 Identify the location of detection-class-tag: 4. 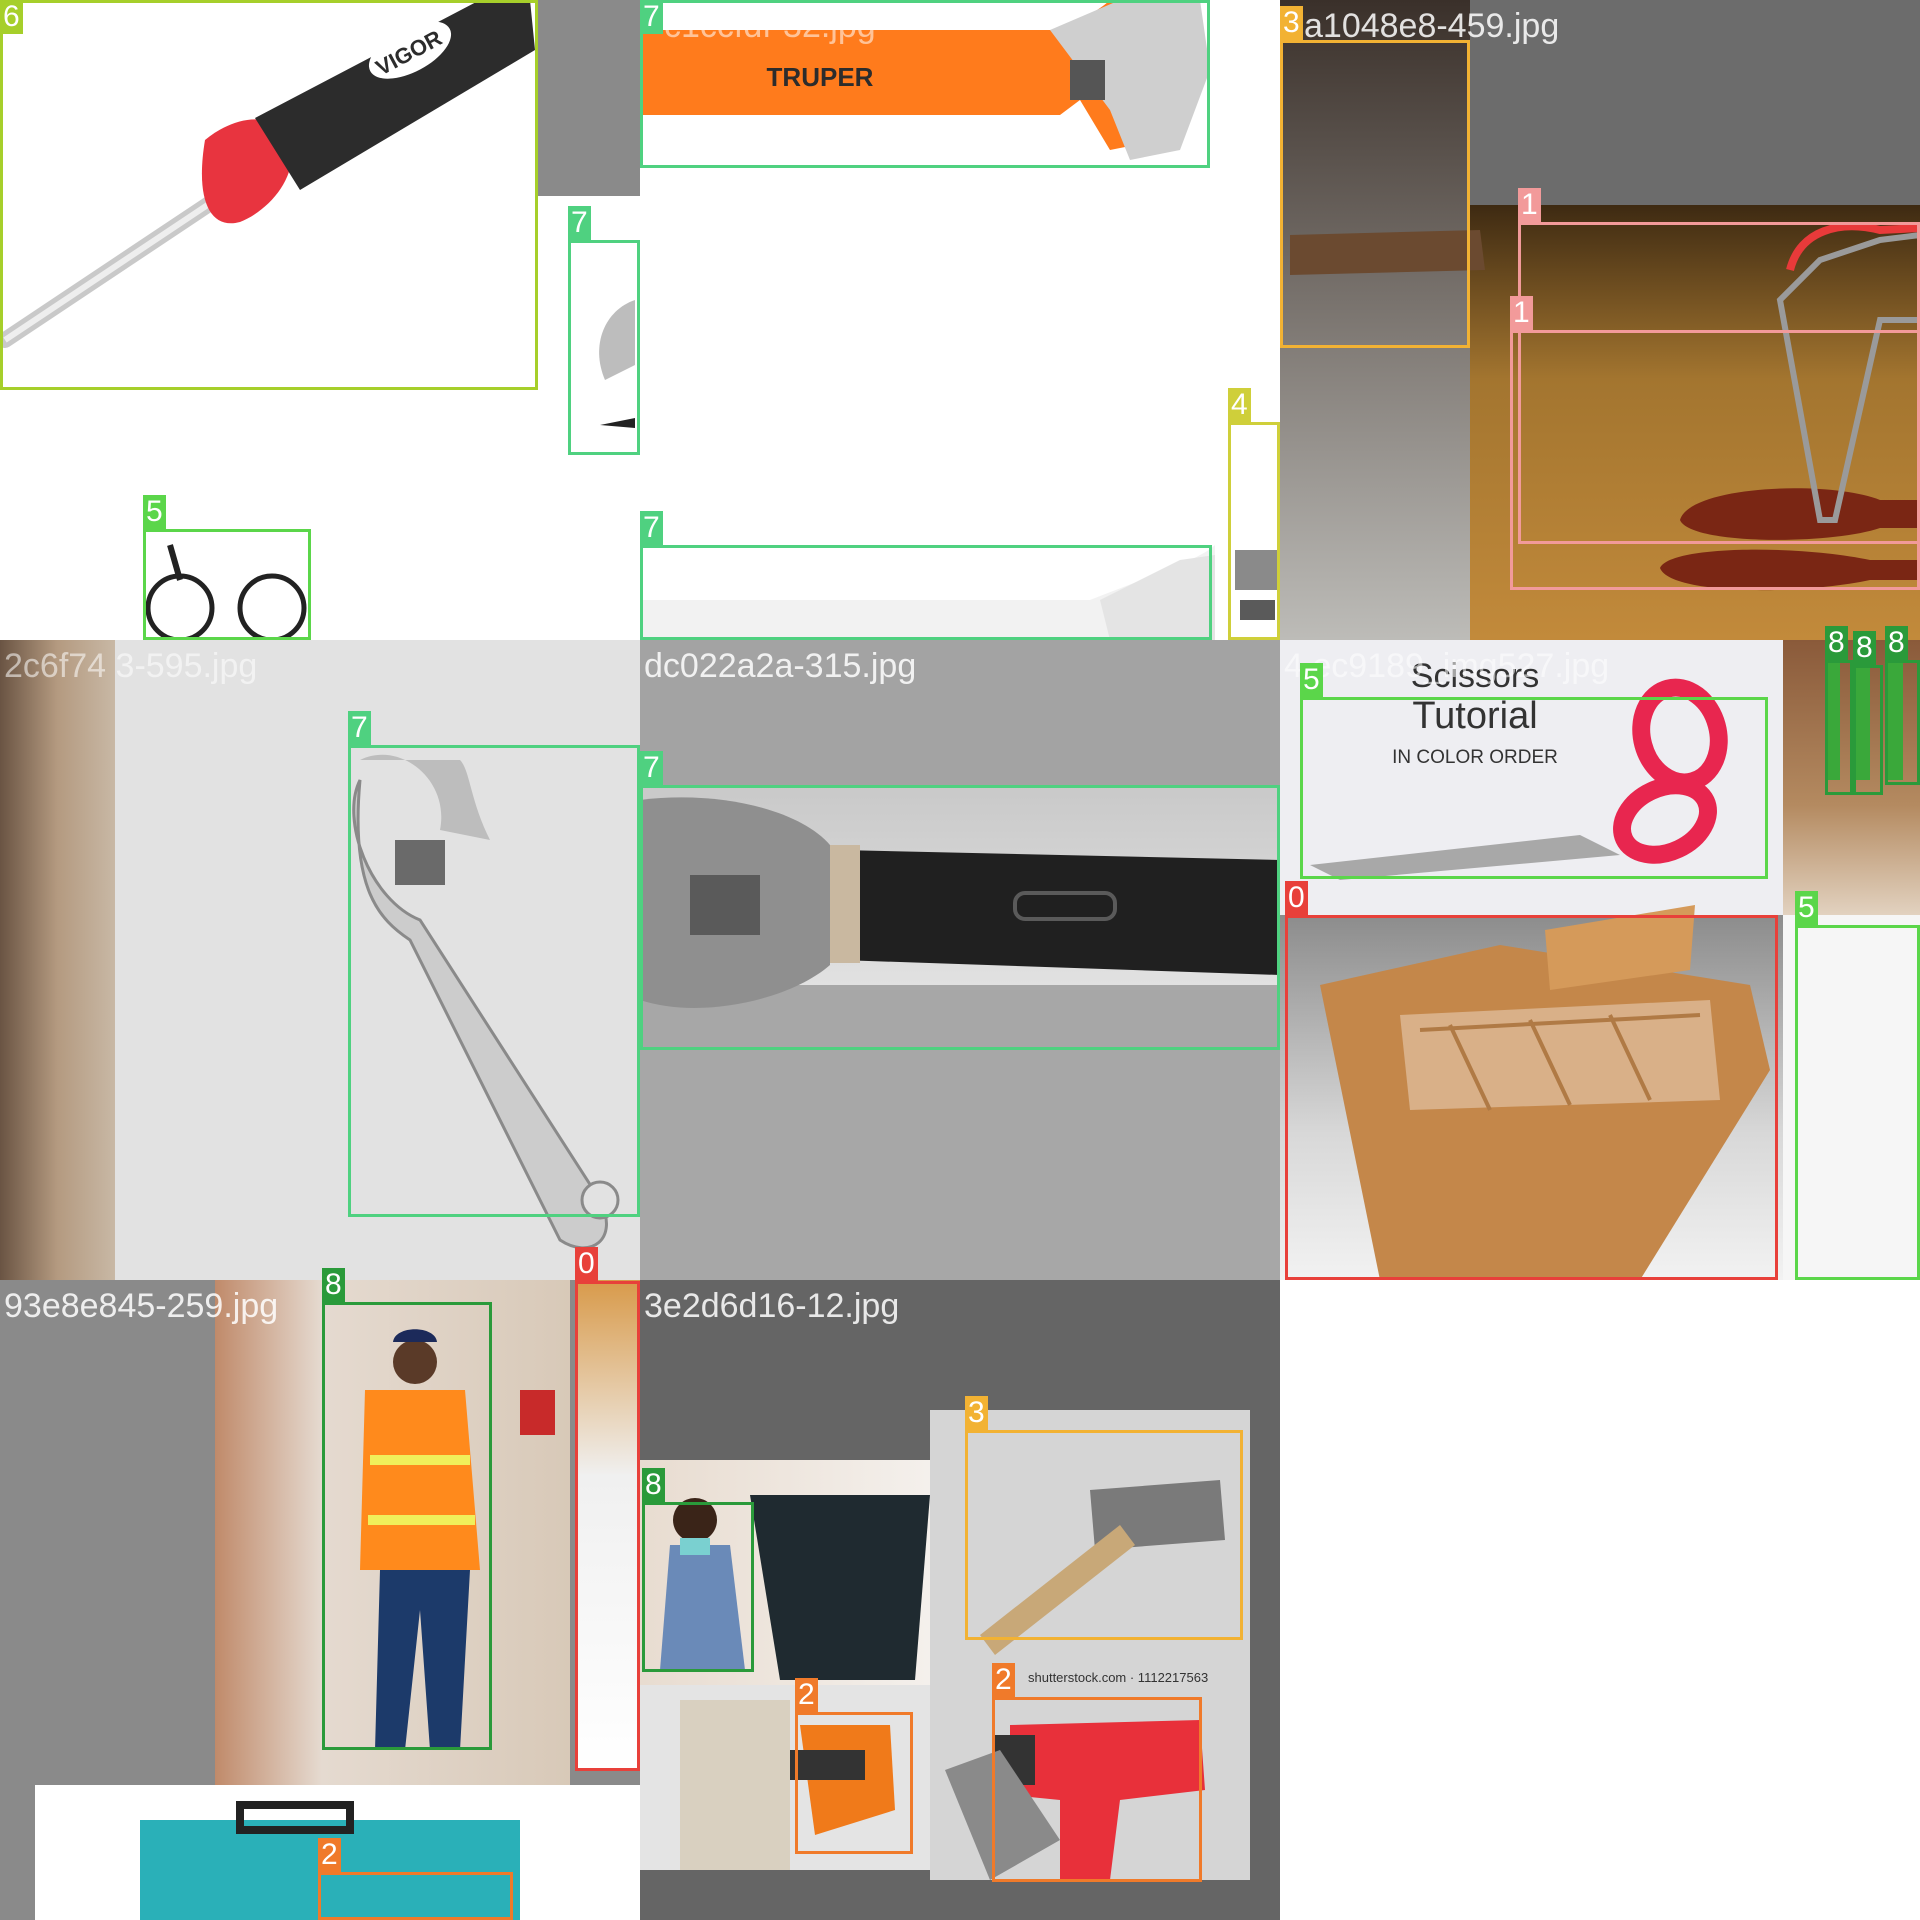
(1239, 405).